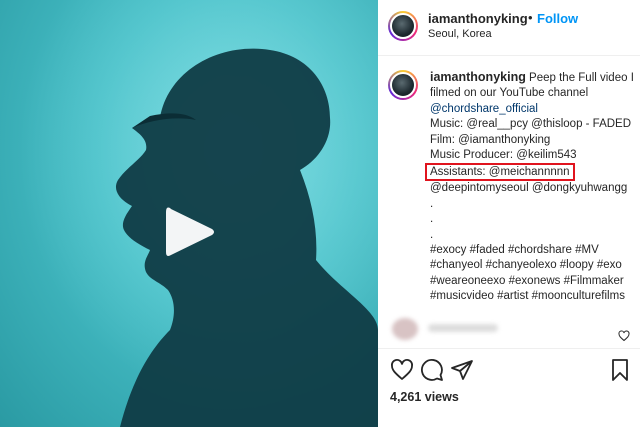 Image resolution: width=640 pixels, height=427 pixels. Describe the element at coordinates (532, 265) in the screenshot. I see `hashtag-line: #chanyeol #chanyeolexo #loopy #exo` at that location.